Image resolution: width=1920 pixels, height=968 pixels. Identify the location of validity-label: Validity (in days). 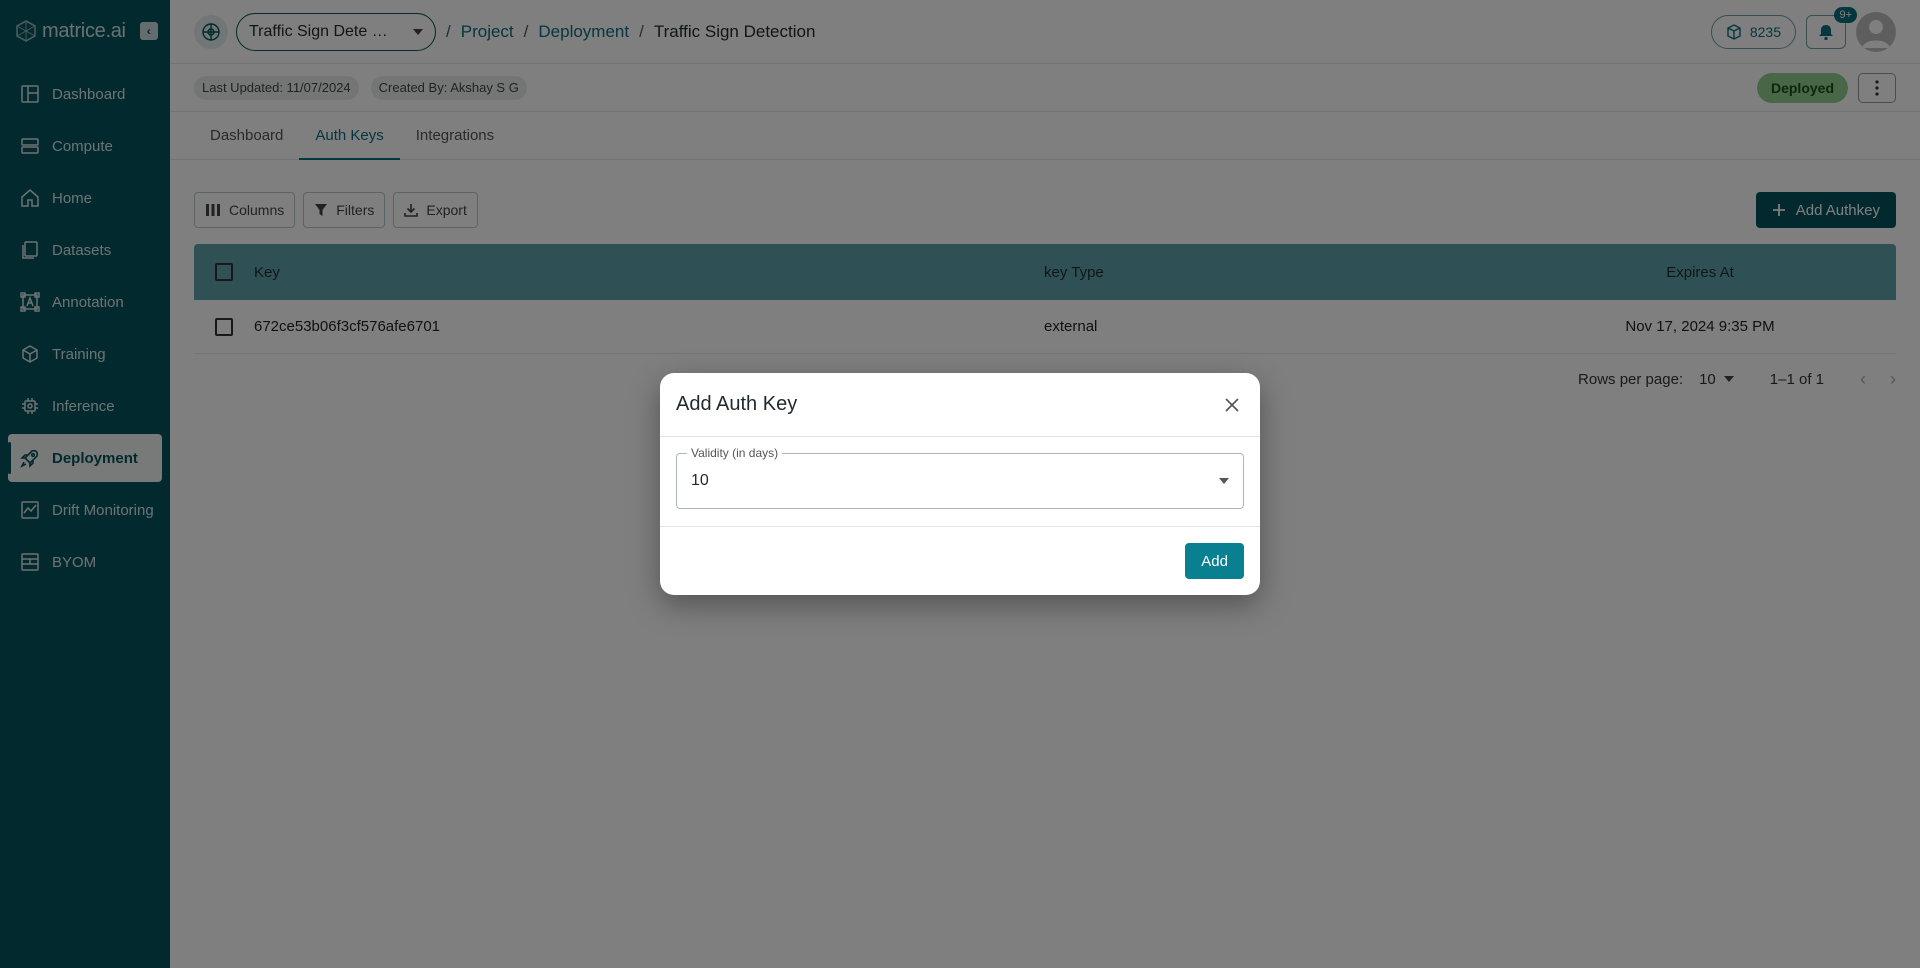
(735, 453).